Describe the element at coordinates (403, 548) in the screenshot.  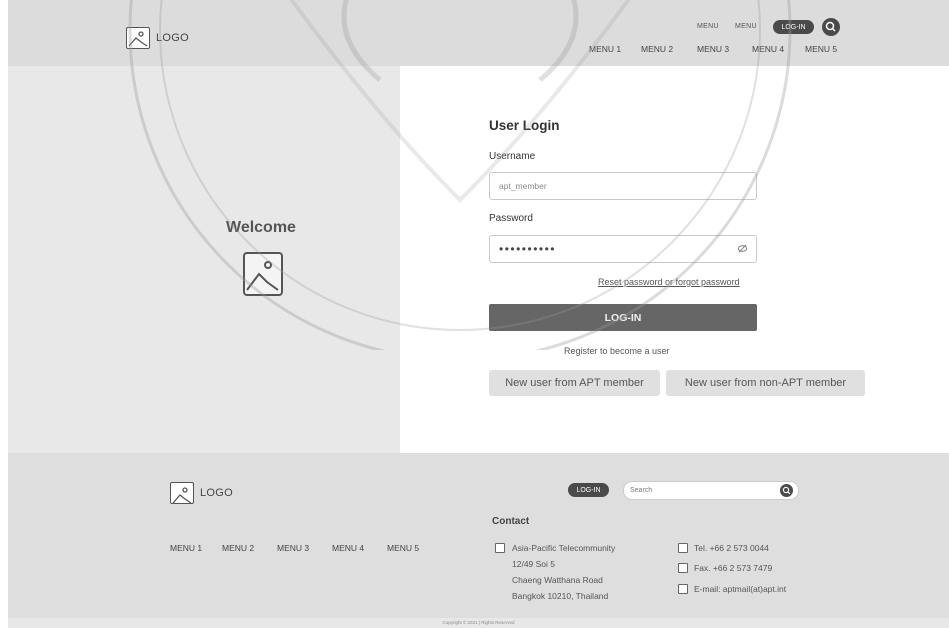
I see `footer-menu-5: MENU 5` at that location.